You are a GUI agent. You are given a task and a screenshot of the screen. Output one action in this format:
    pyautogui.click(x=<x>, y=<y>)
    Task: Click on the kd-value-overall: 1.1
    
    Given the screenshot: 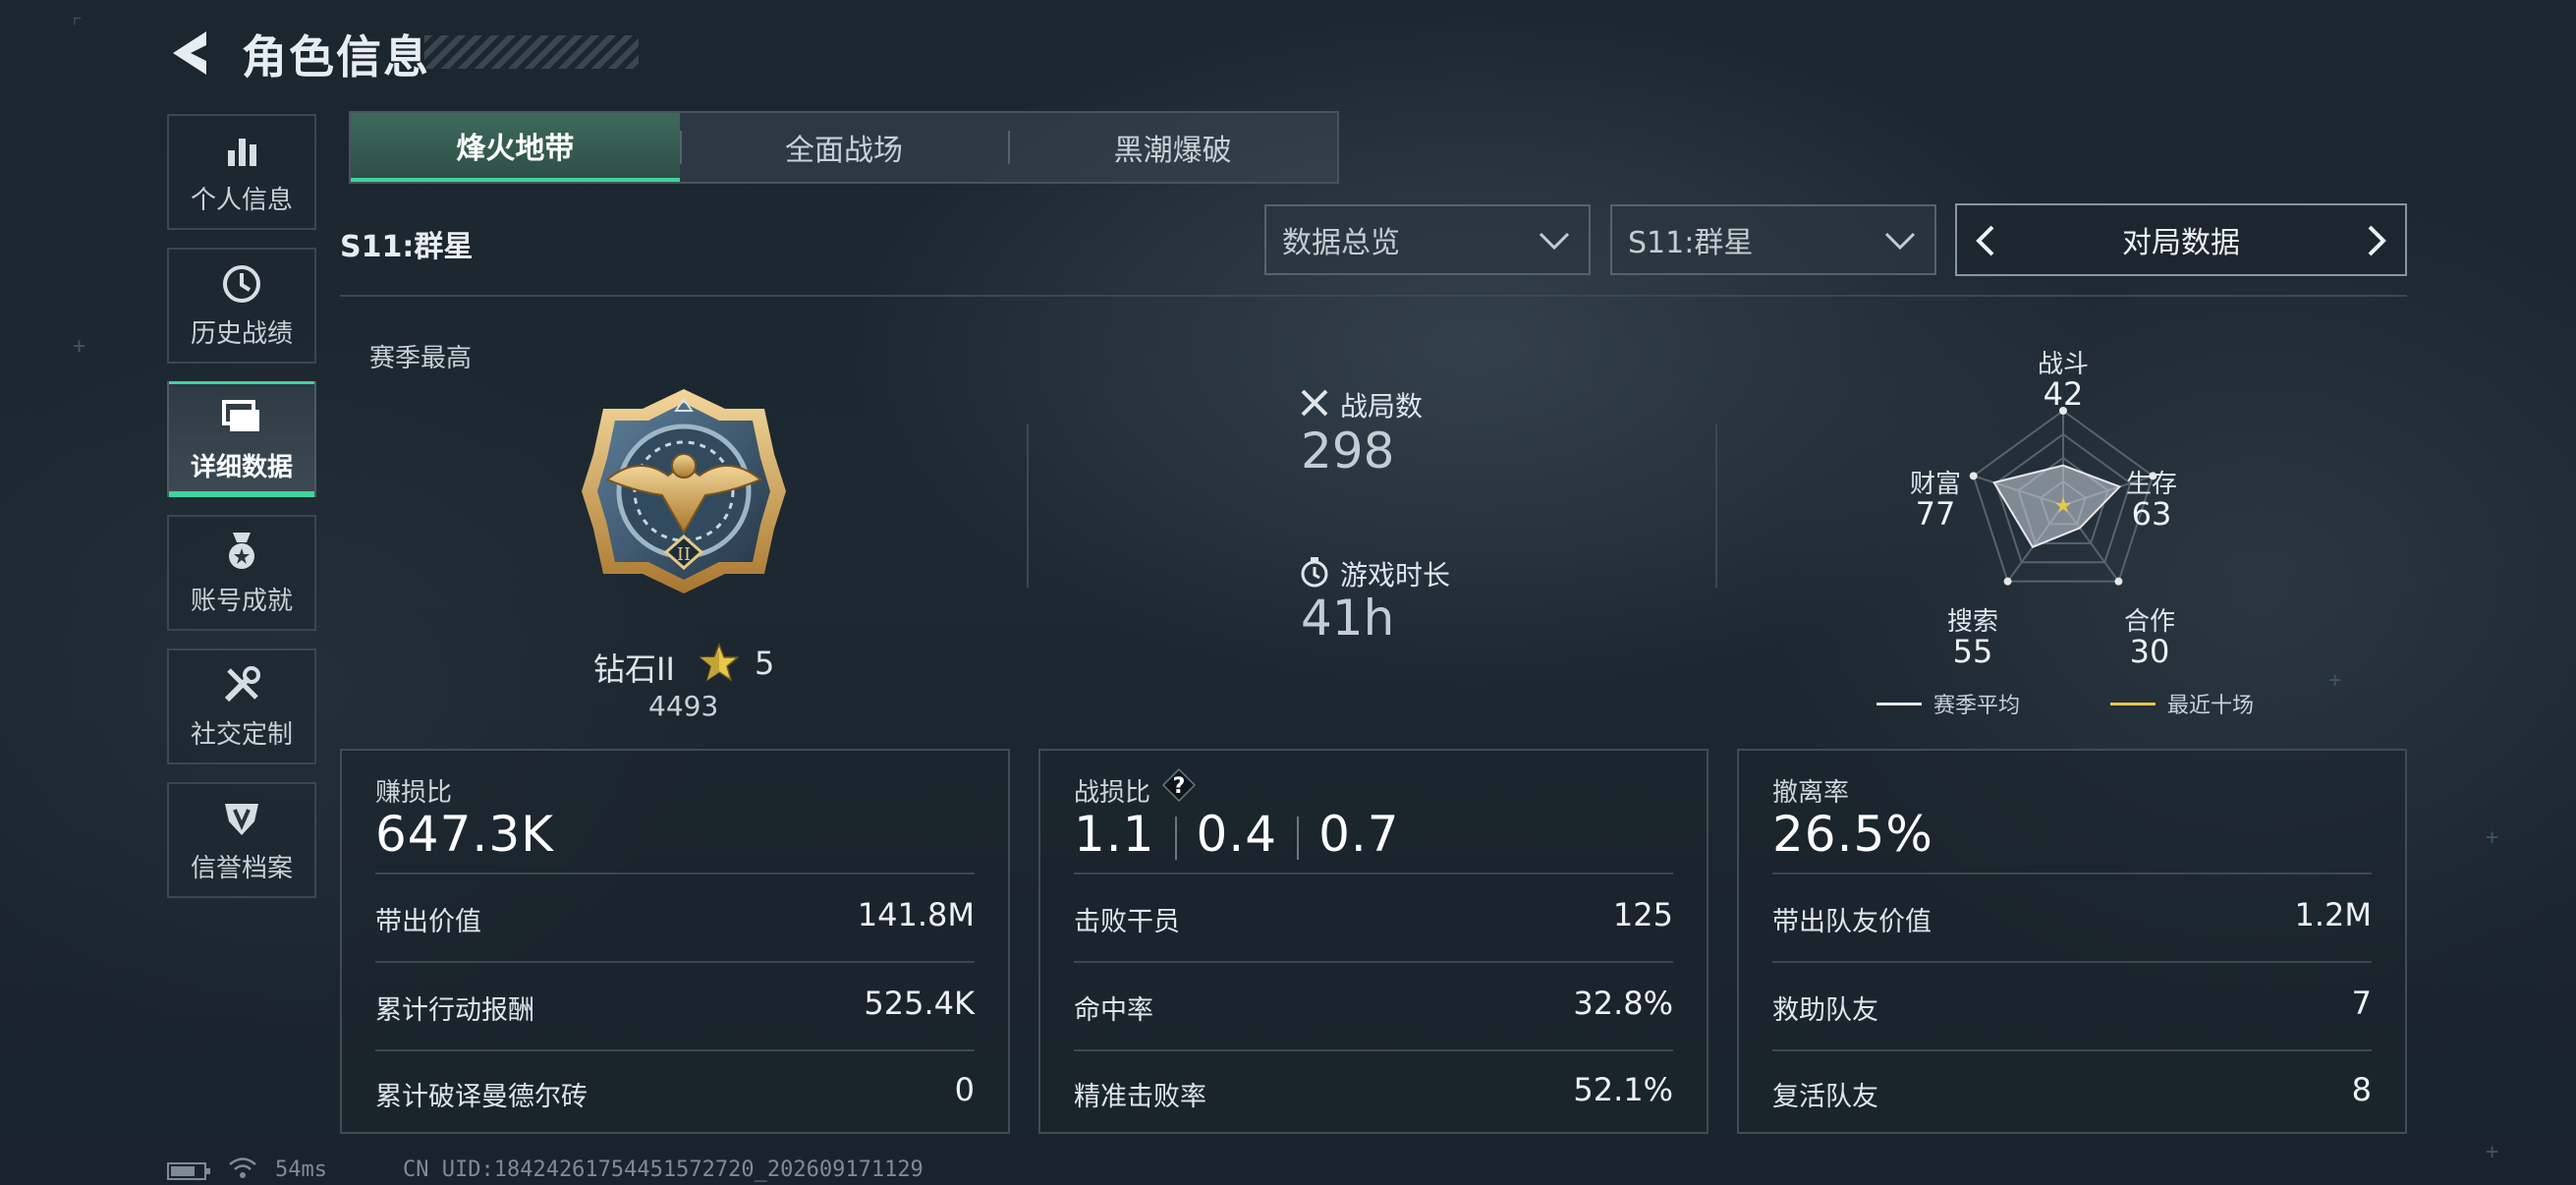 What is the action you would take?
    pyautogui.click(x=1114, y=835)
    